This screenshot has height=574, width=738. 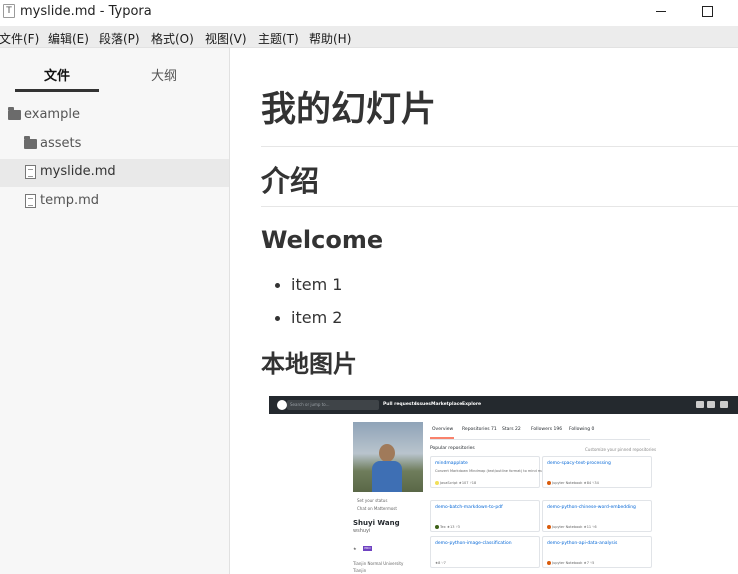 I want to click on repo-stars: 7, so click(x=587, y=563).